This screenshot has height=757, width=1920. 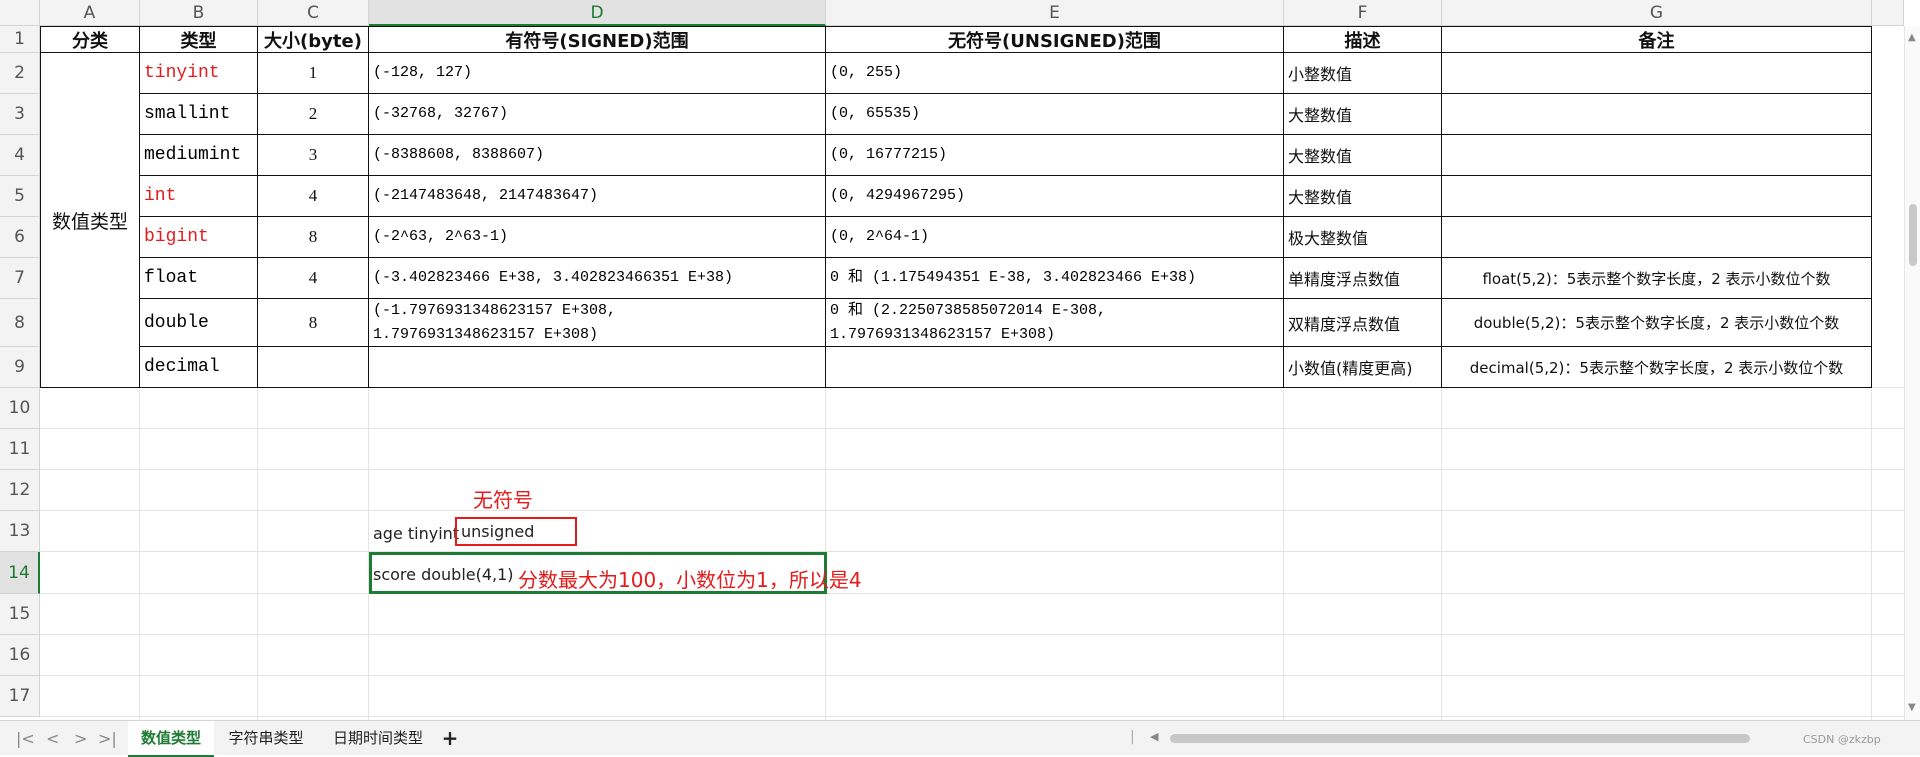 I want to click on signed-range-cell, so click(x=597, y=367).